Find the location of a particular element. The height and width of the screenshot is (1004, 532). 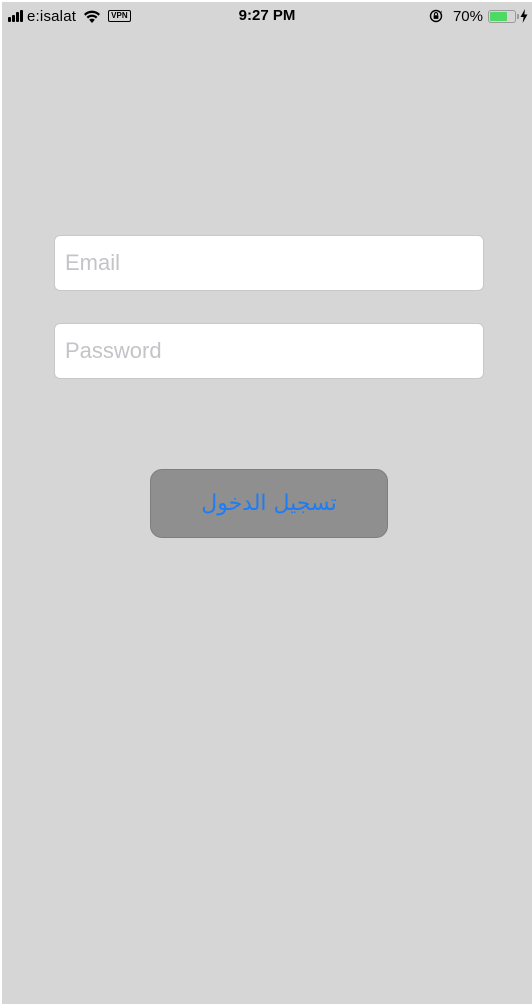

orientation-lock-icon is located at coordinates (436, 16).